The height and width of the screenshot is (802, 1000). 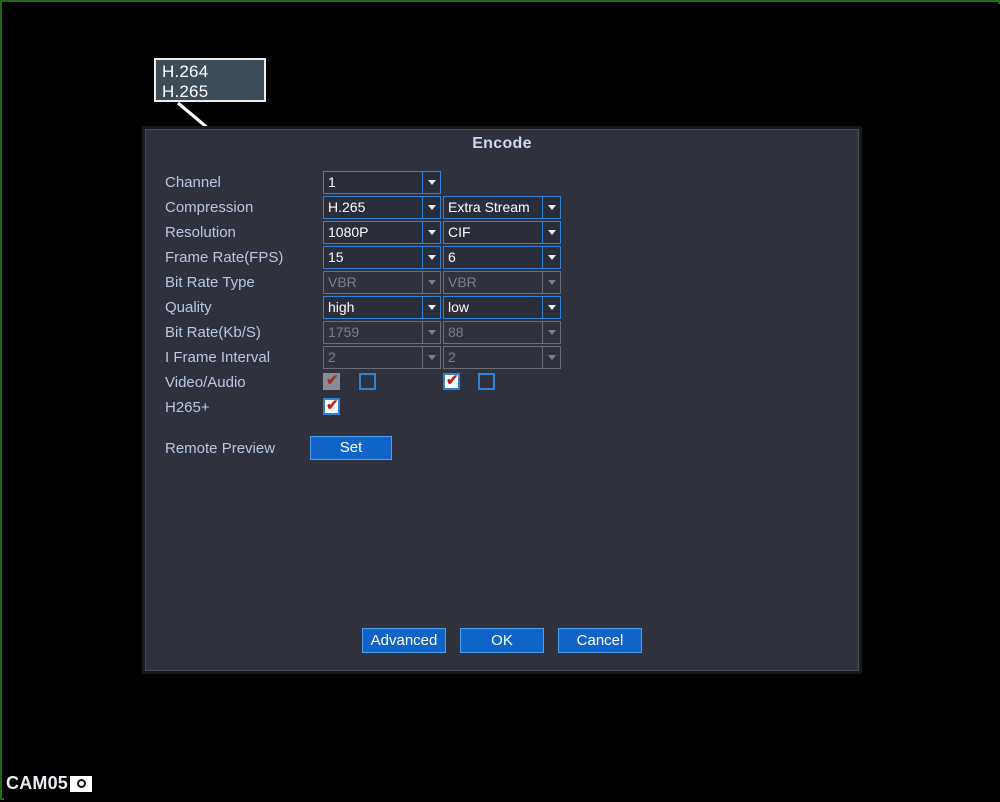 What do you see at coordinates (456, 332) in the screenshot?
I see `bit-rate-extra-value: 88` at bounding box center [456, 332].